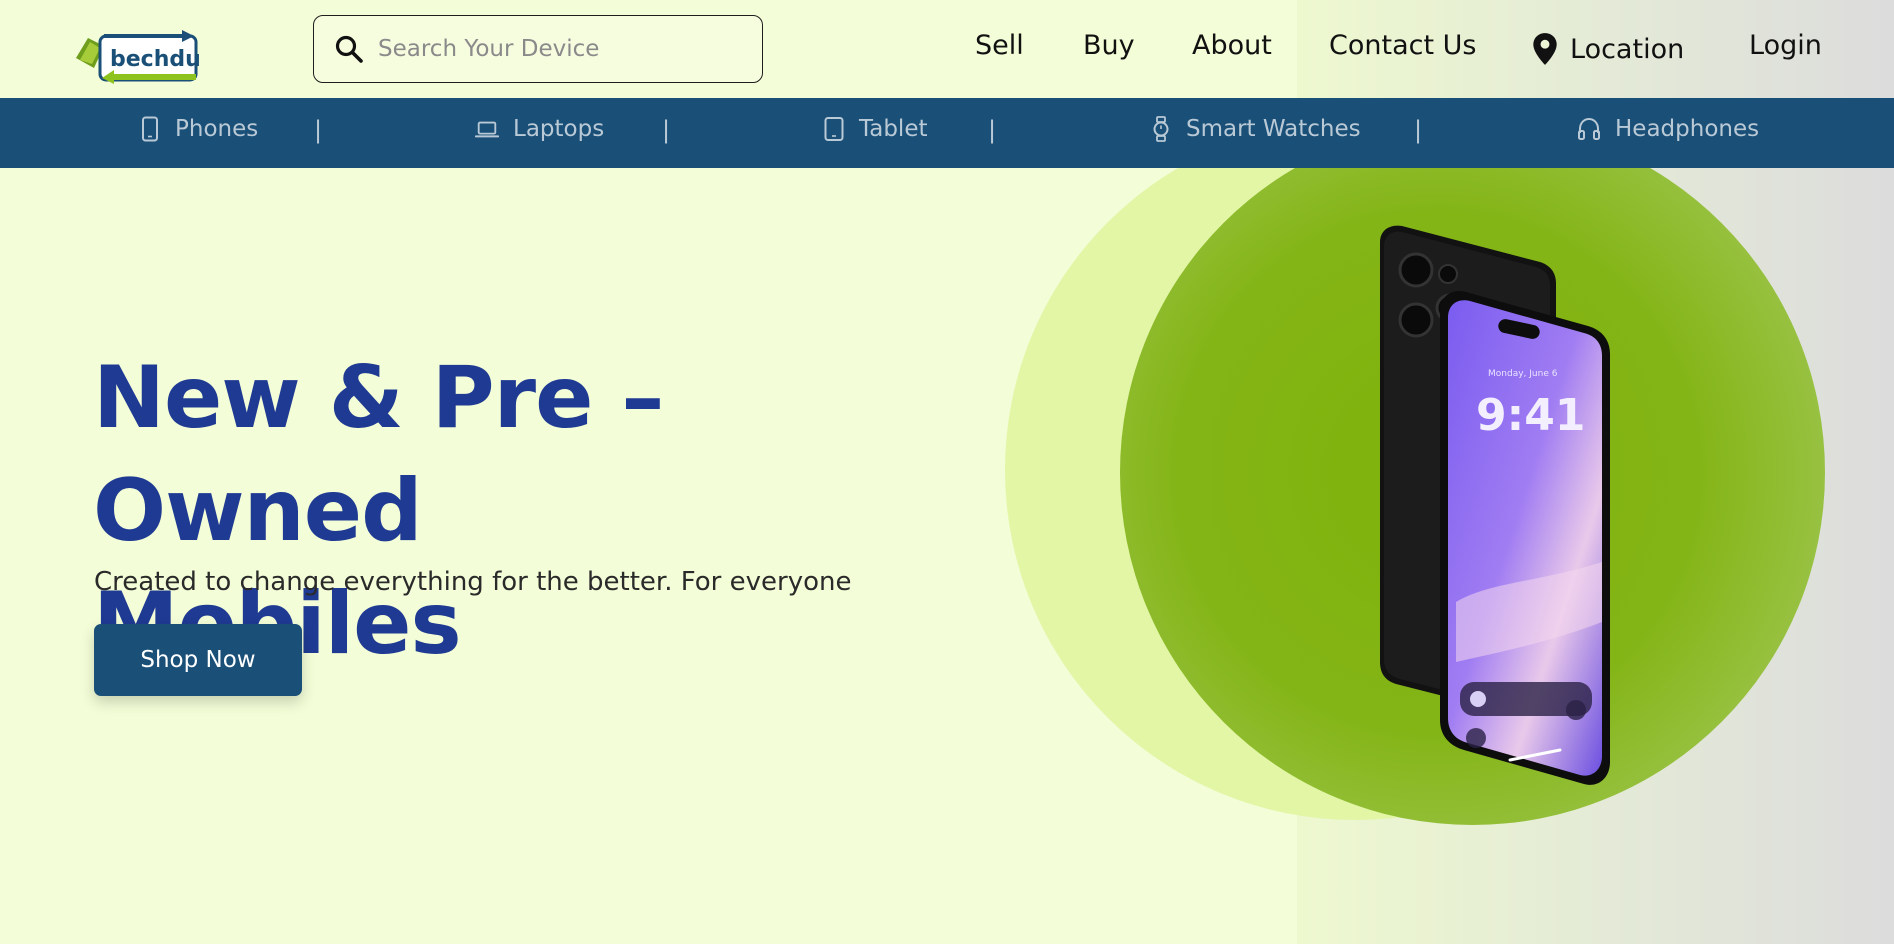  Describe the element at coordinates (834, 129) in the screenshot. I see `tablet-icon` at that location.